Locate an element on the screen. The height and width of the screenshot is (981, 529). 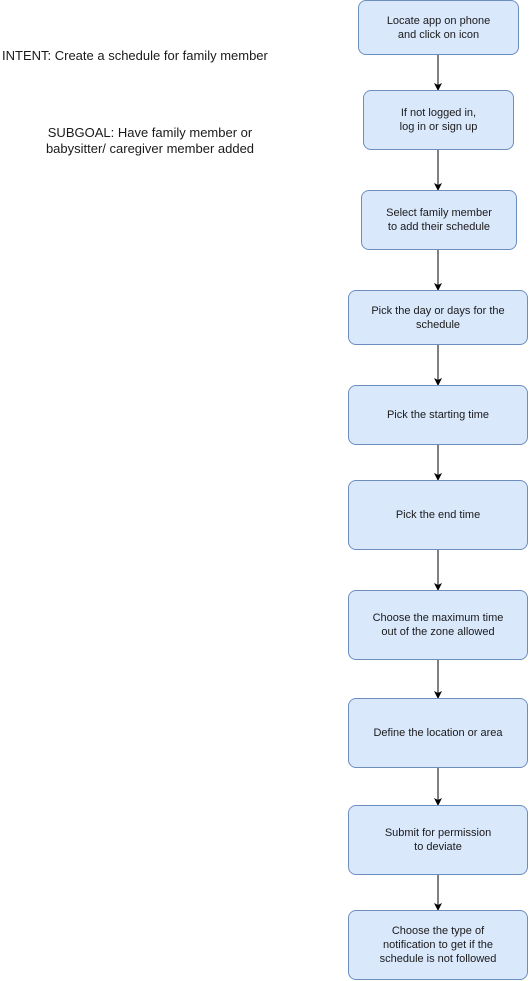
step-login: If not logged in, log in or sign up is located at coordinates (438, 120).